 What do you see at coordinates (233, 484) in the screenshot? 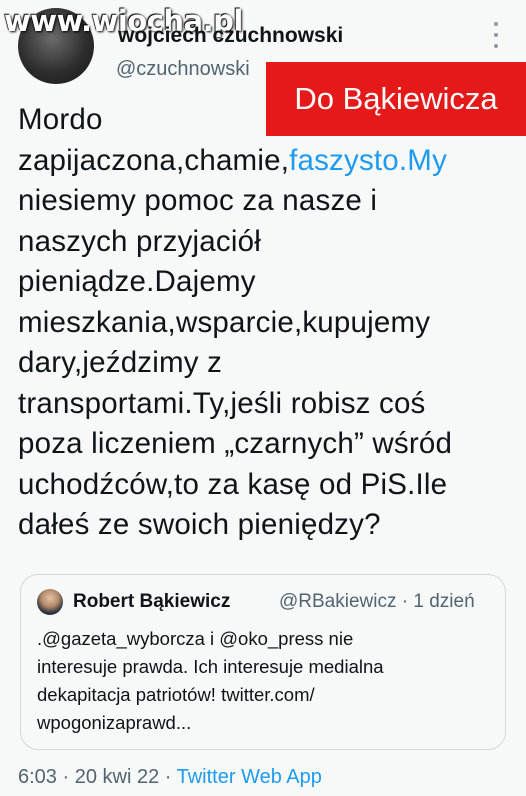
I see `tweet-line: uchodźców,to za kasę od PiS.Ile` at bounding box center [233, 484].